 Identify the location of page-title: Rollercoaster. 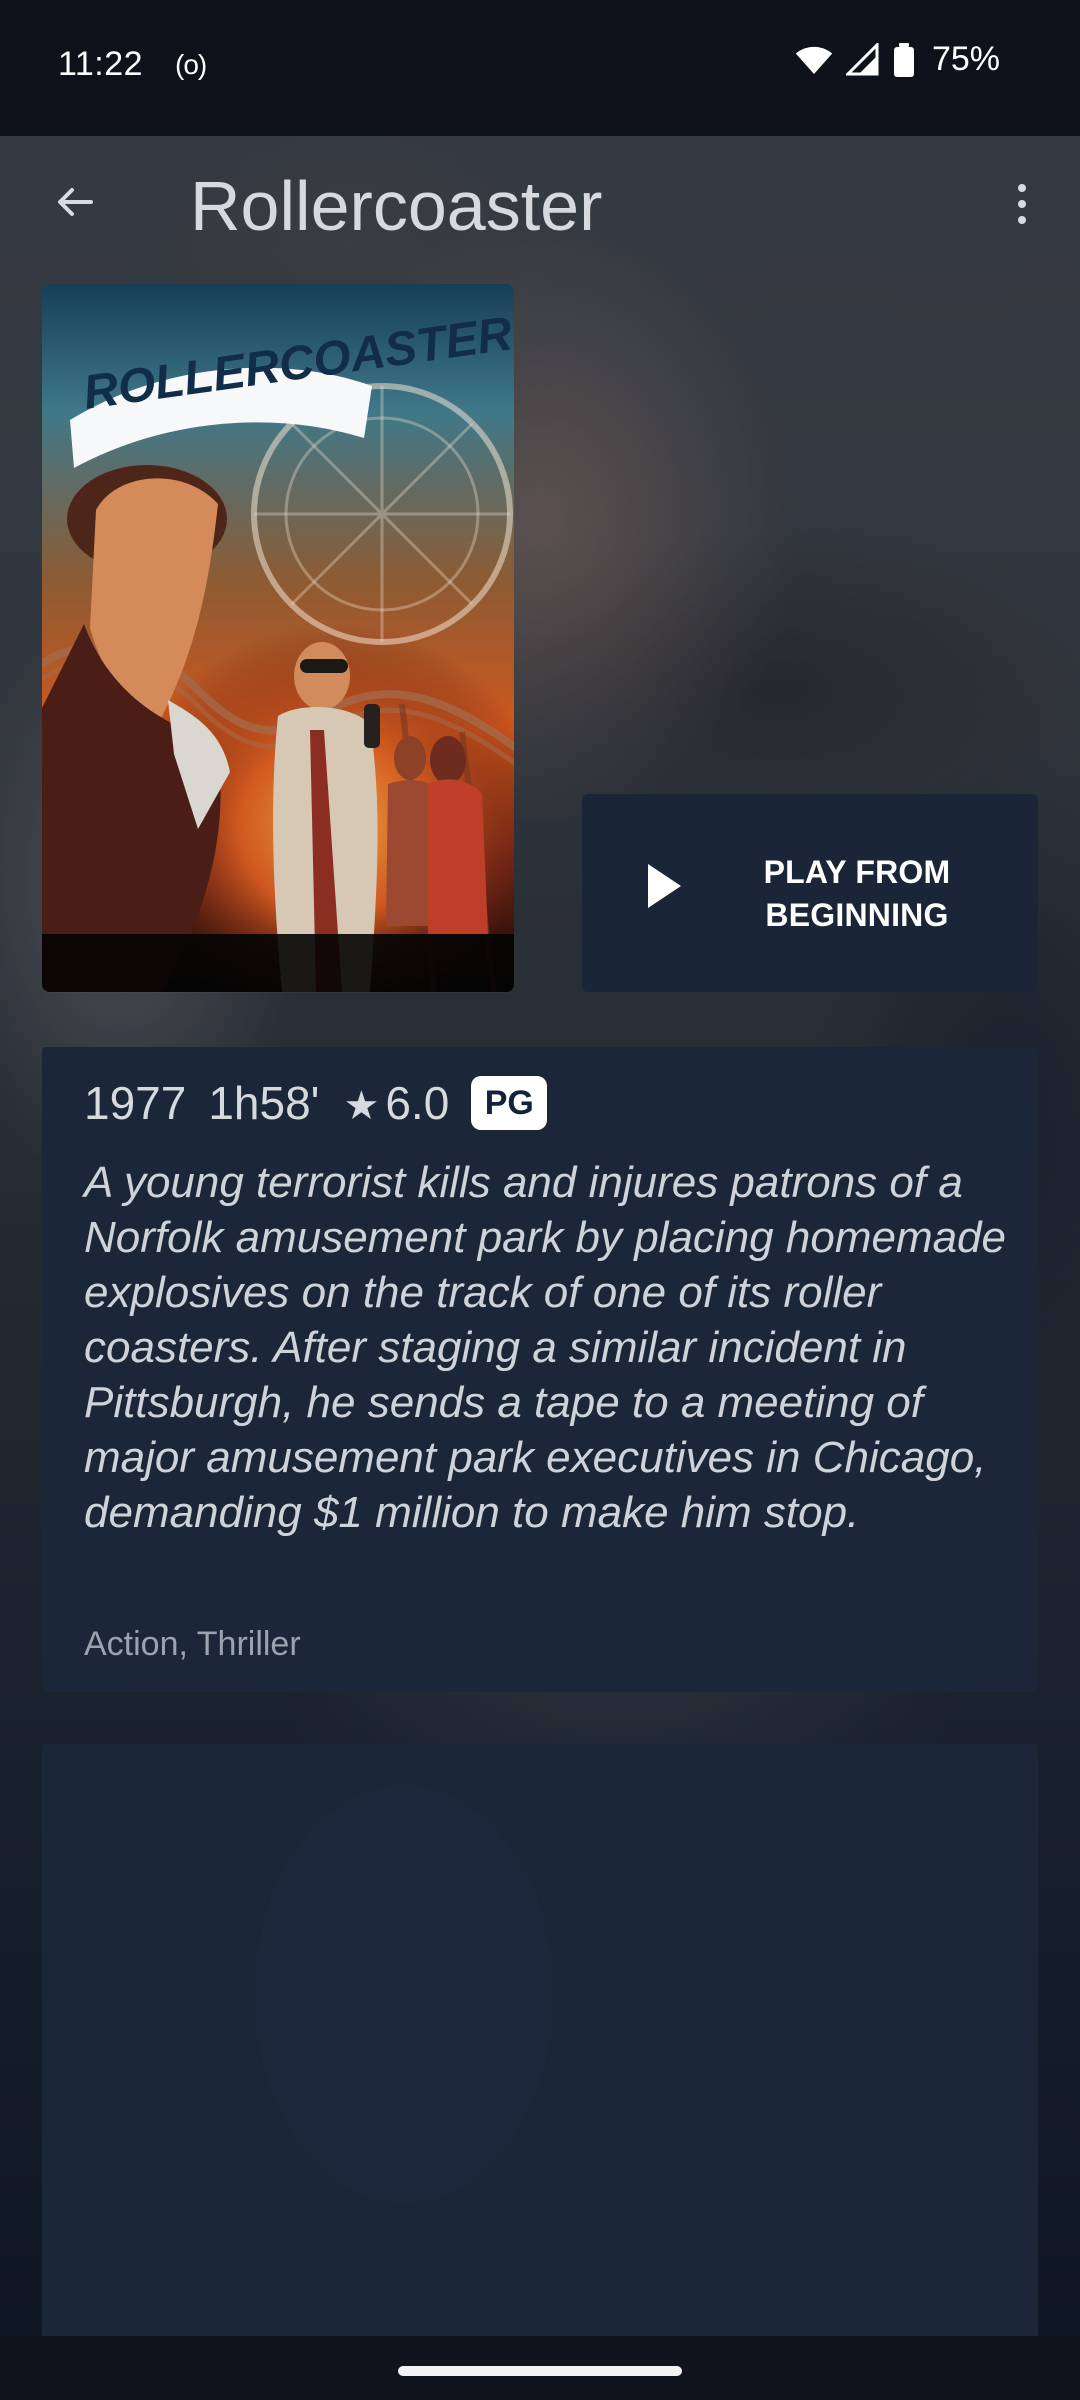
(396, 206).